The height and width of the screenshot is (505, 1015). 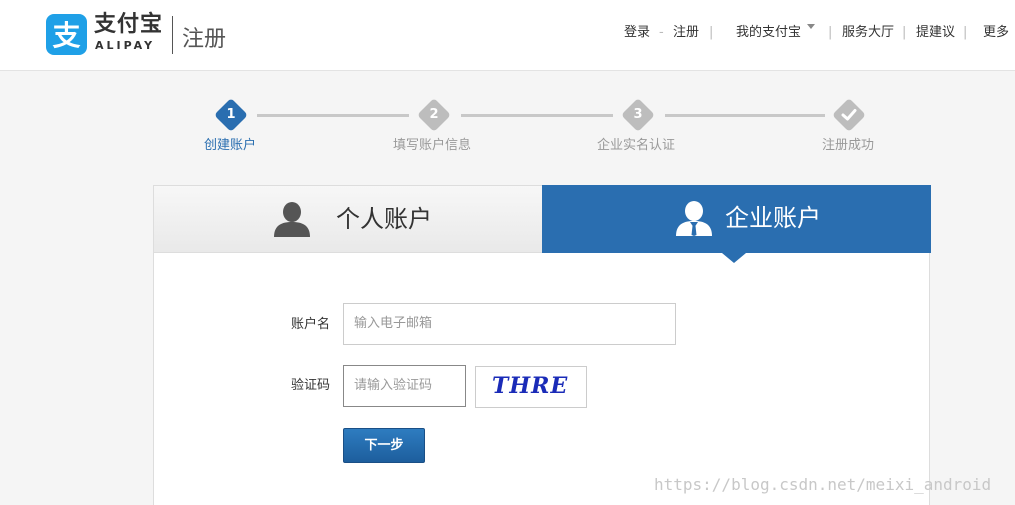 I want to click on step-1-label: 创建账户, so click(x=230, y=145).